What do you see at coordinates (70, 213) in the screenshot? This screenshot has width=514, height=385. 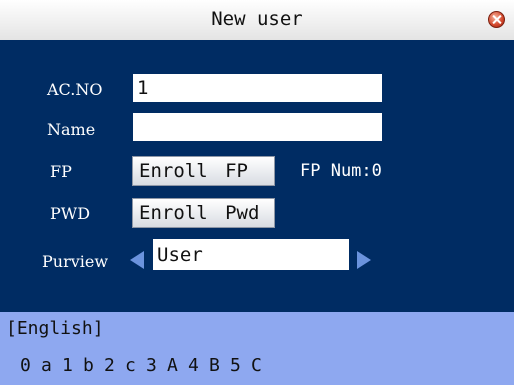 I see `pwd-label: PWD` at bounding box center [70, 213].